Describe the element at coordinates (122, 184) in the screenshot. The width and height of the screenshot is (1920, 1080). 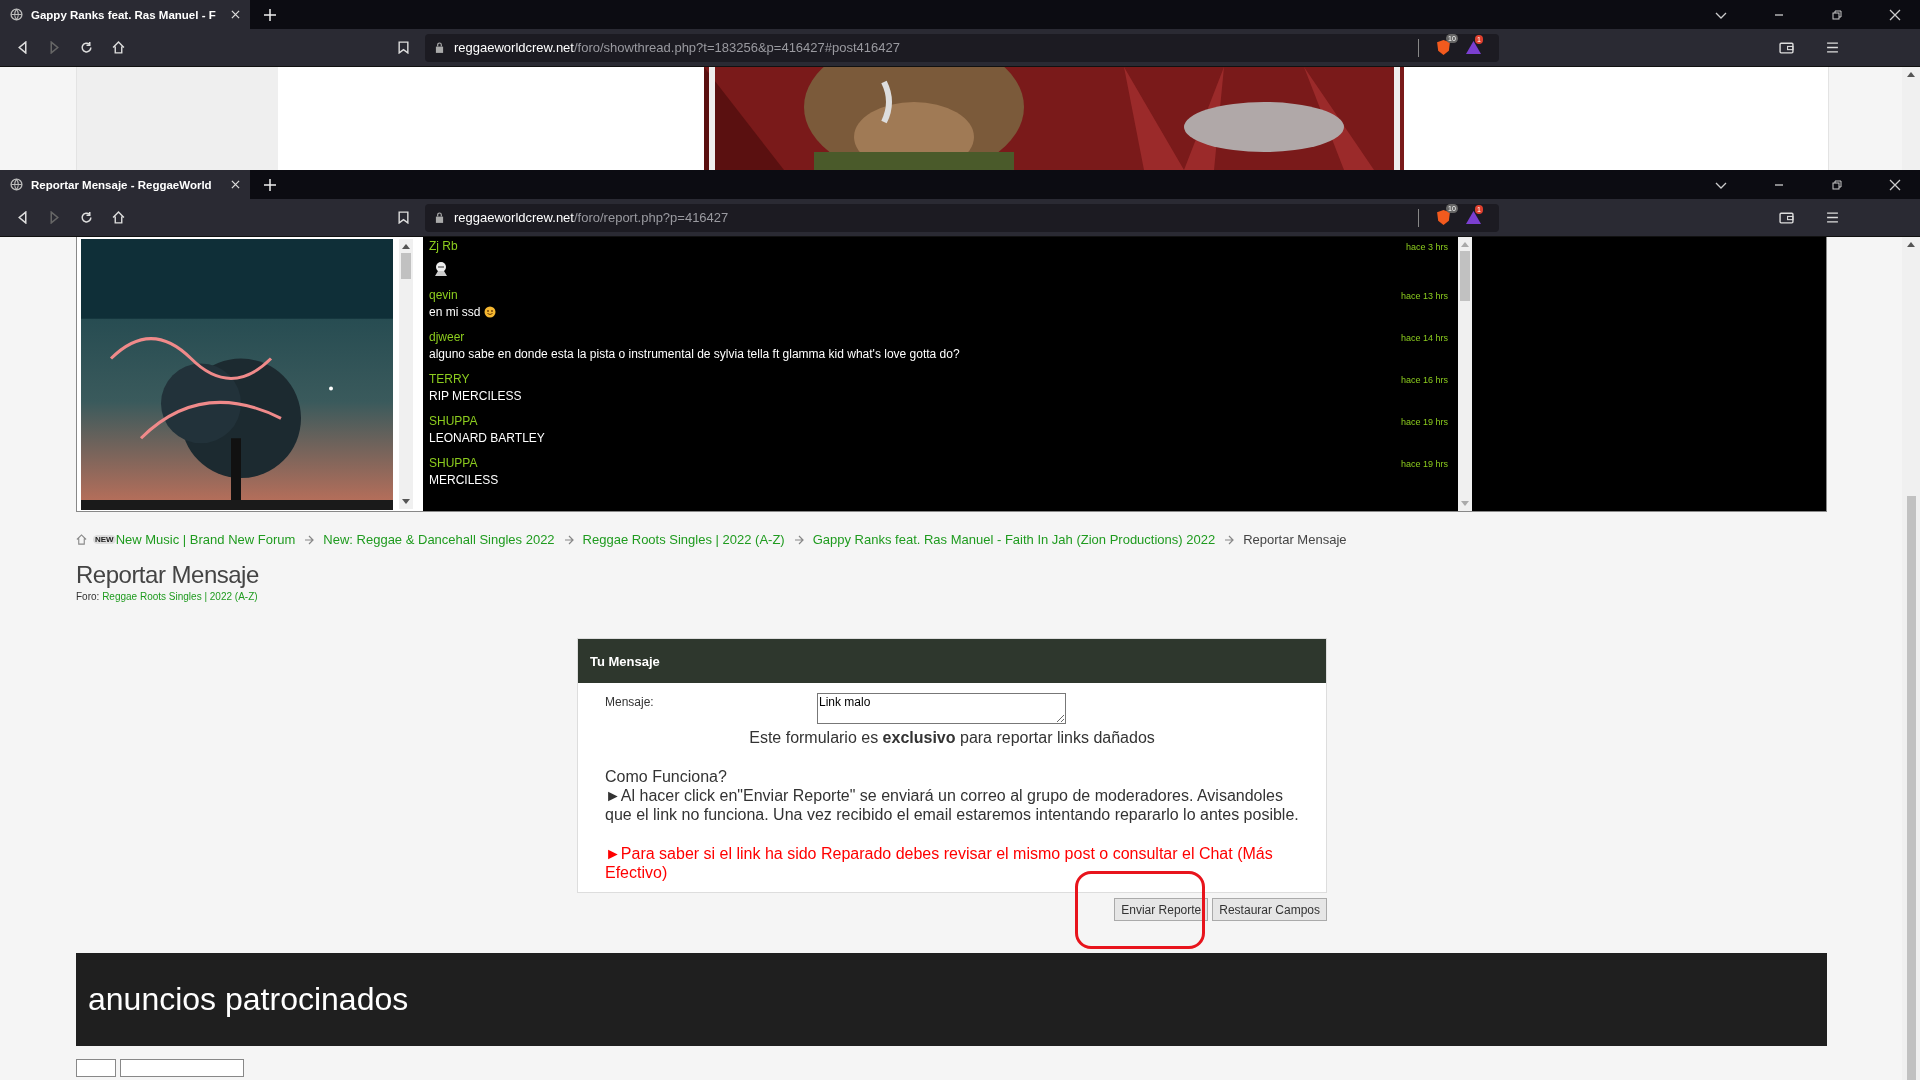
I see `tab-title: Reportar Mensaje - ReggaeWorld` at that location.